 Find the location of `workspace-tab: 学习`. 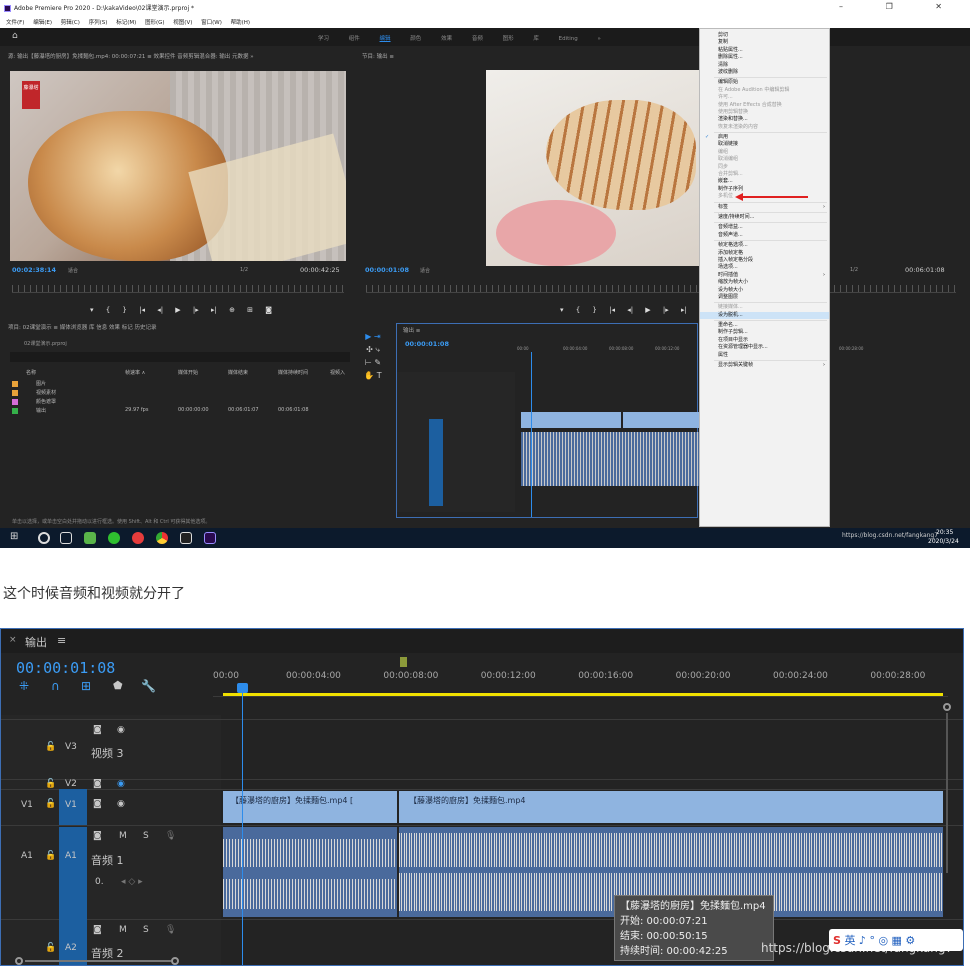

workspace-tab: 学习 is located at coordinates (323, 39).